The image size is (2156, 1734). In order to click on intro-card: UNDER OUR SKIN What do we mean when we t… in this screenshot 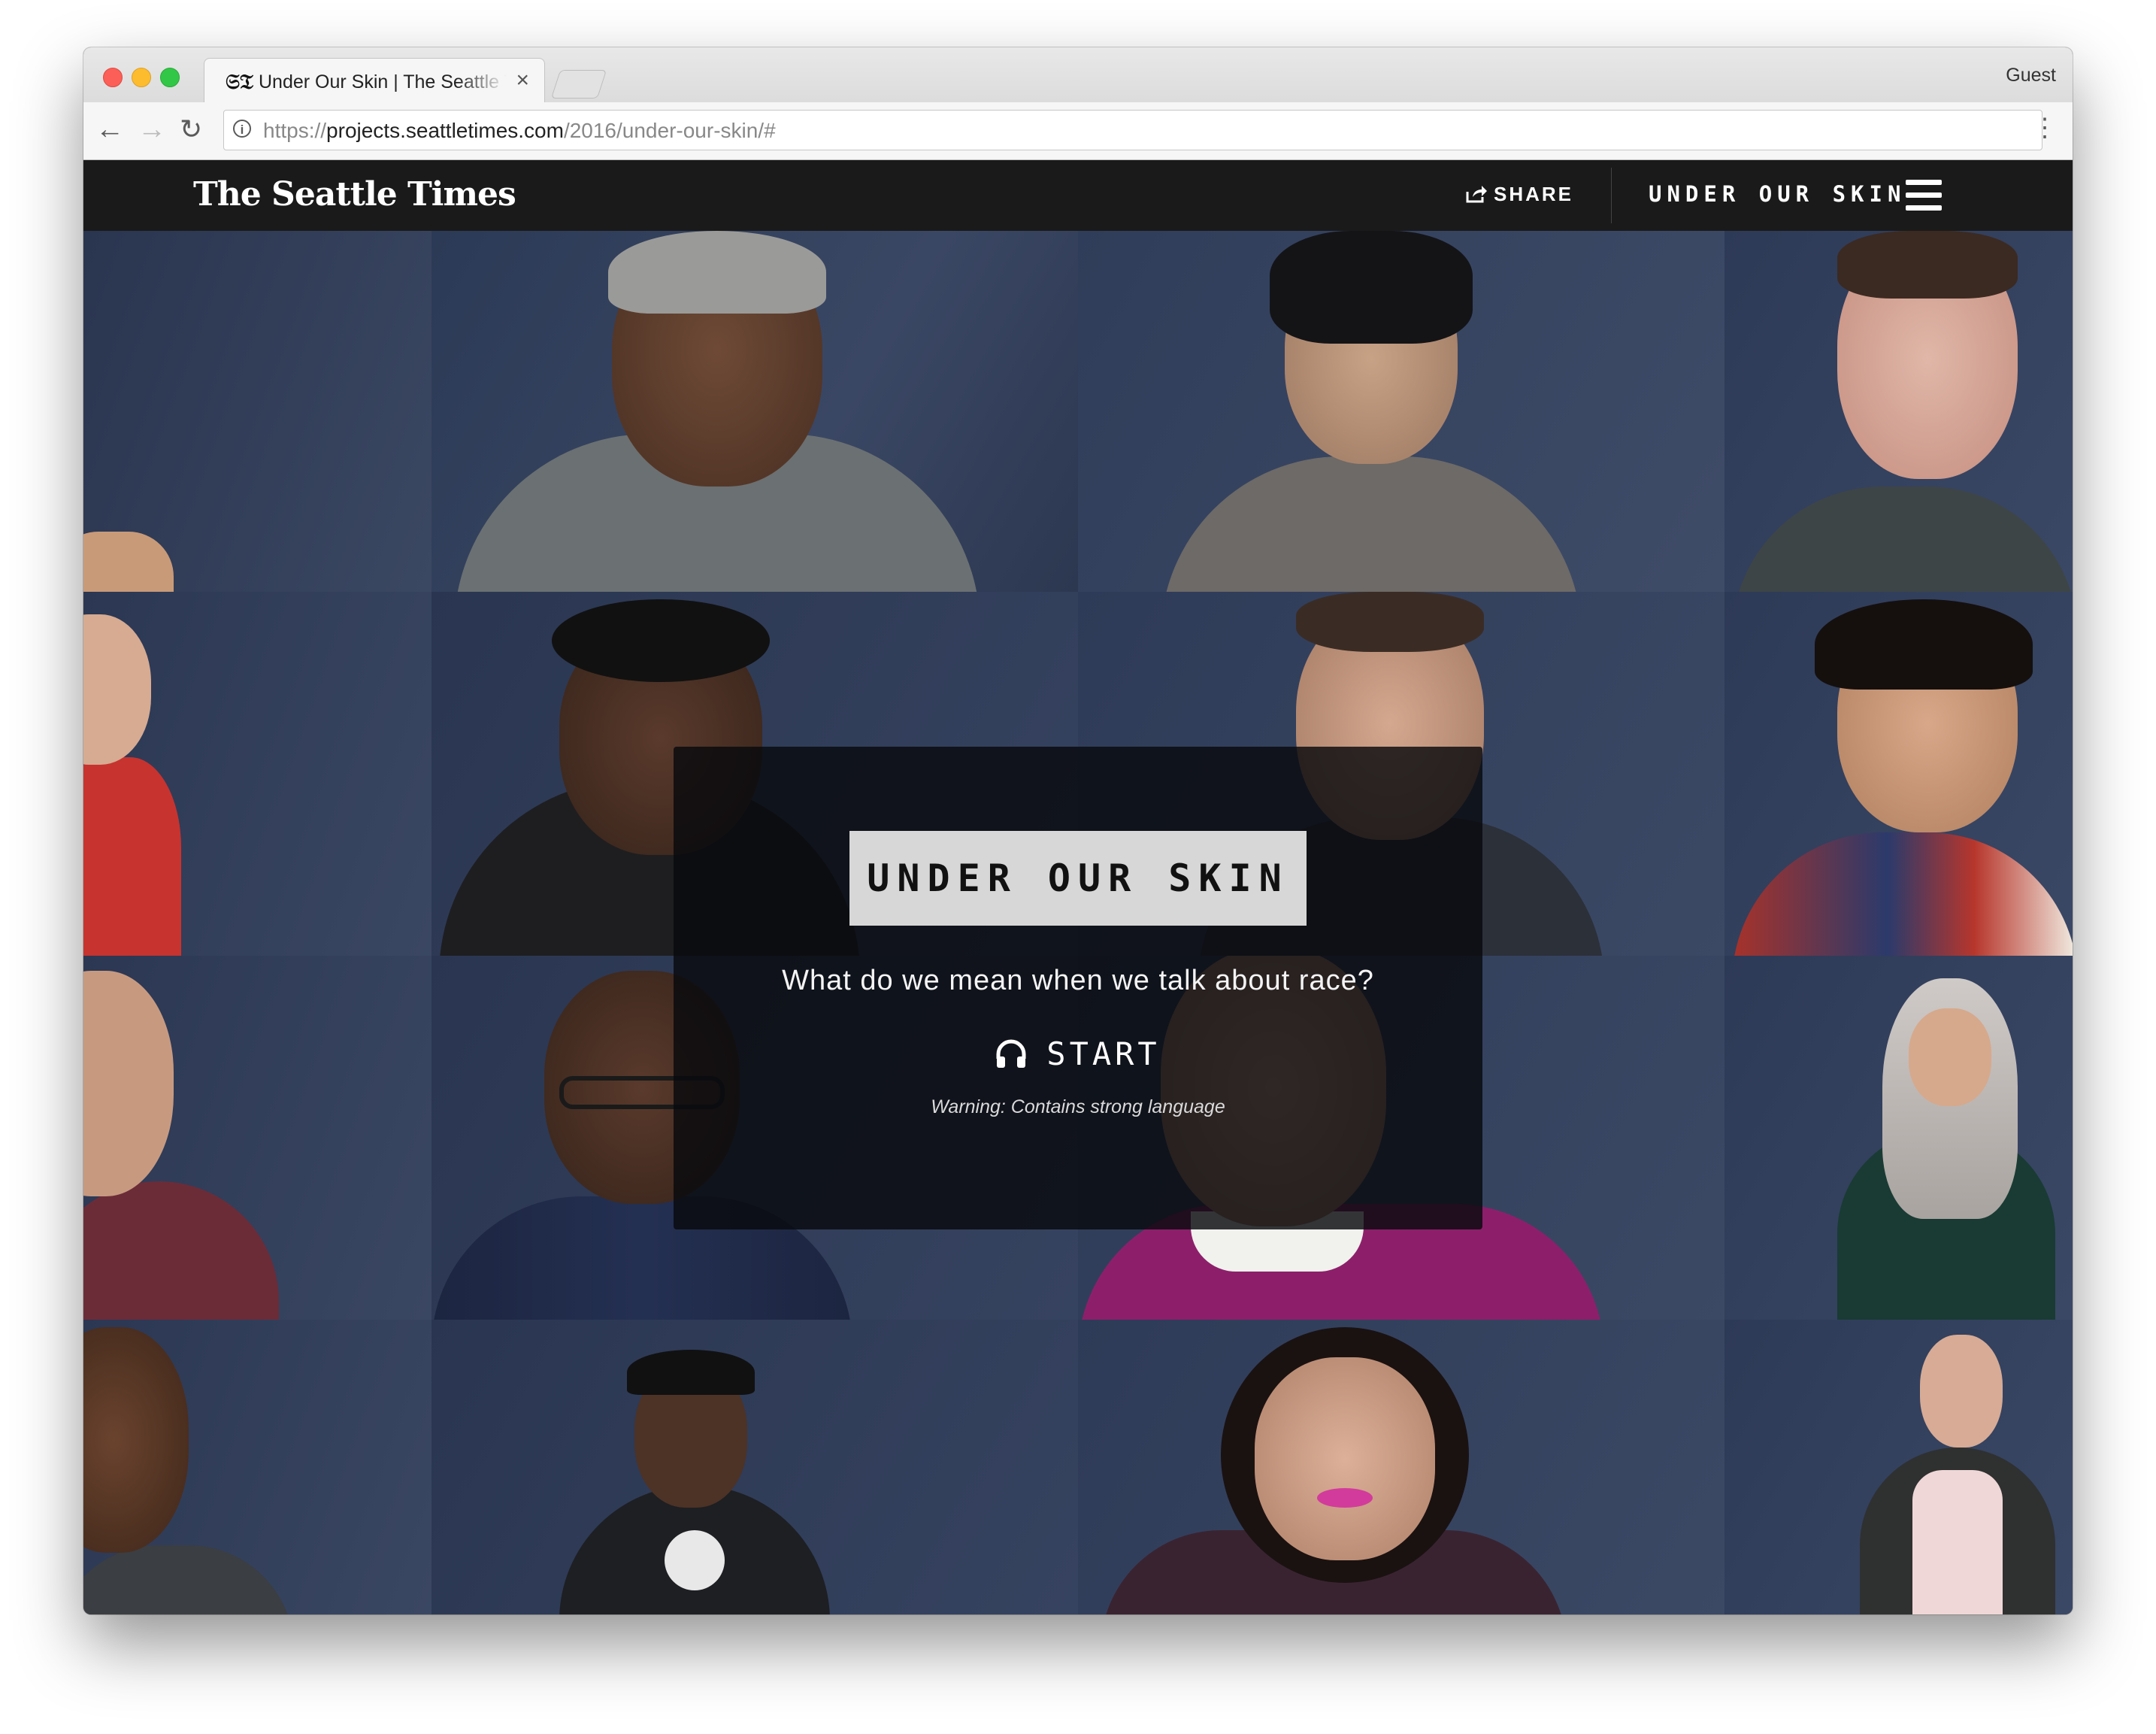, I will do `click(1078, 988)`.